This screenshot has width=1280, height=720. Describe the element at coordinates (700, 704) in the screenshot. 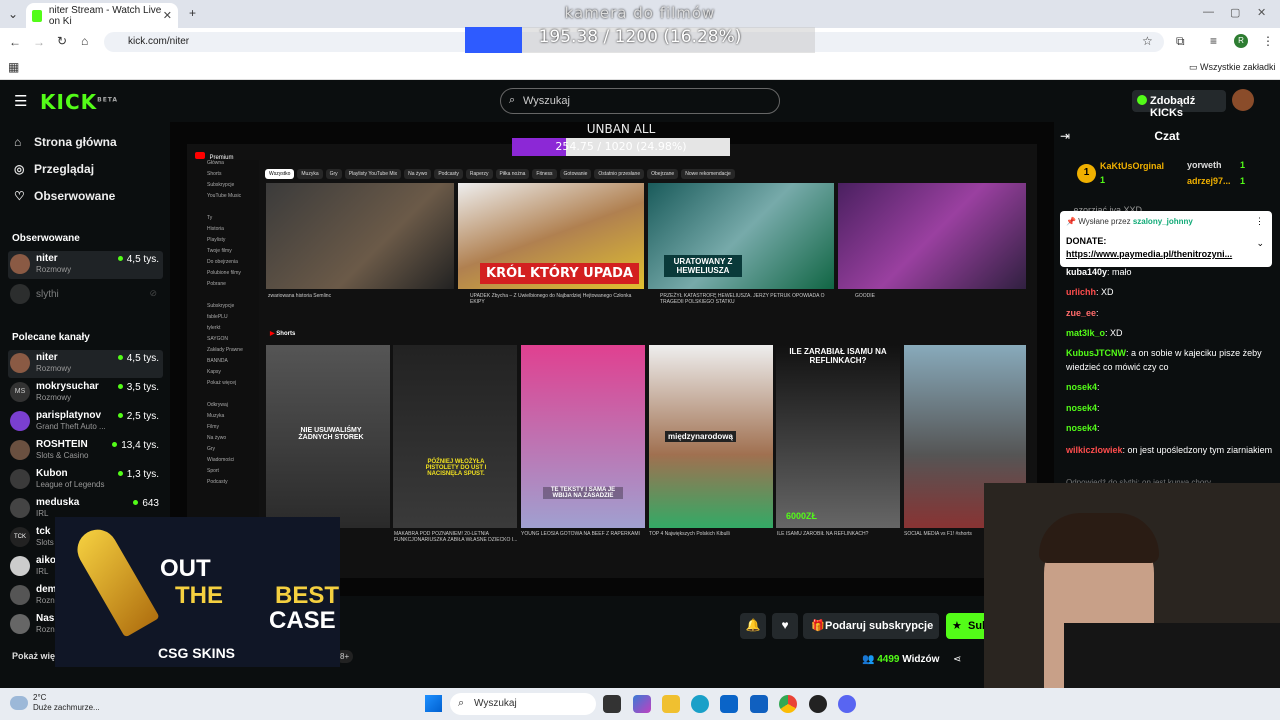

I see `edge-icon` at that location.